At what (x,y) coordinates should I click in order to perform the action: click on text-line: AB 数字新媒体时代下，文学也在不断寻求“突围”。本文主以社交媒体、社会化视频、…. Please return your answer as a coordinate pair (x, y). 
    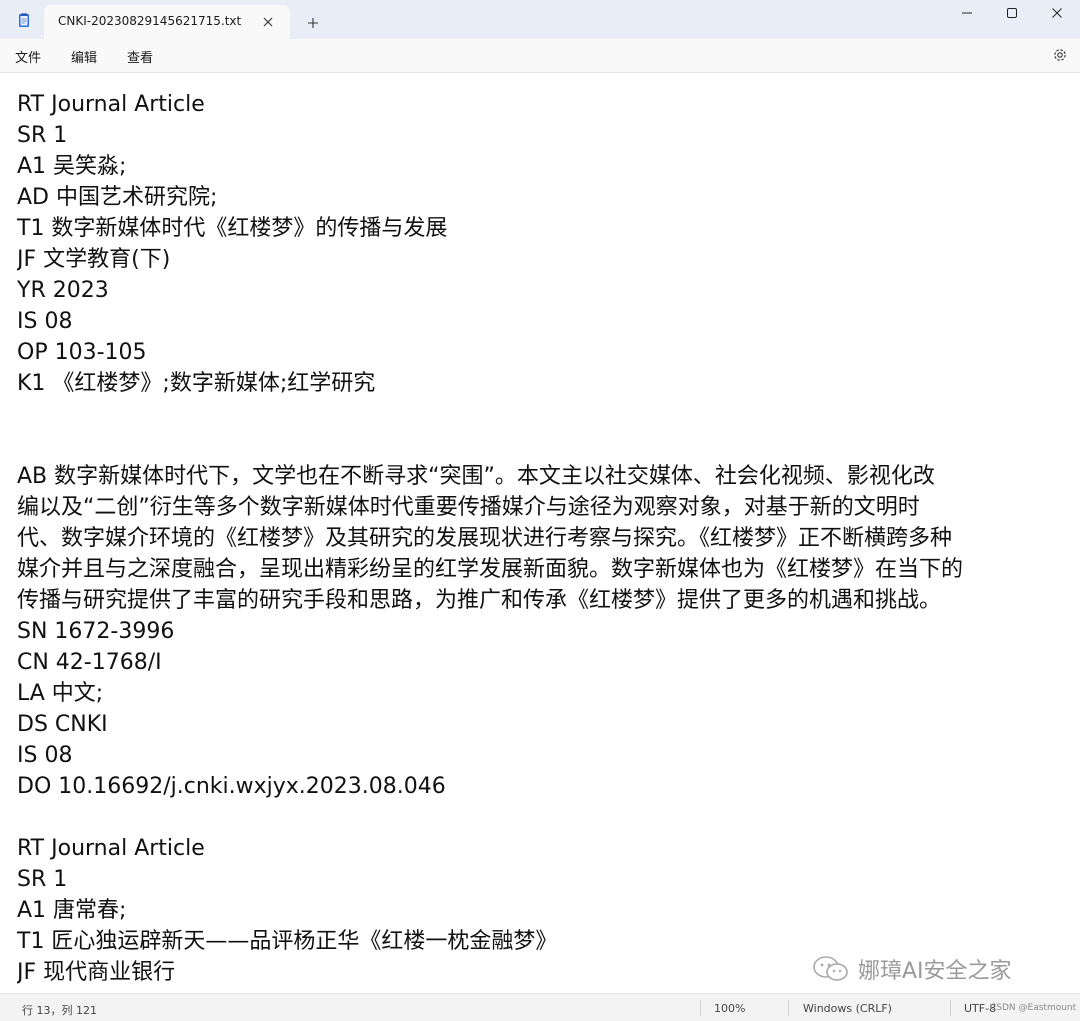
    Looking at the image, I should click on (546, 476).